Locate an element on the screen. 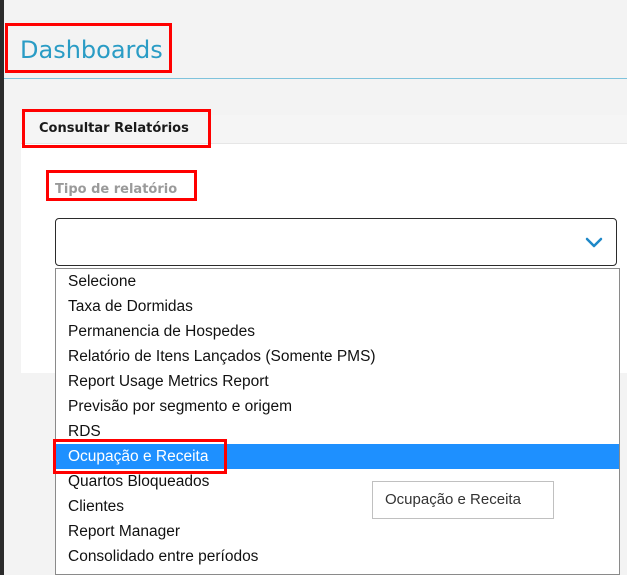 The width and height of the screenshot is (627, 575). annotation-box-panel-title is located at coordinates (116, 128).